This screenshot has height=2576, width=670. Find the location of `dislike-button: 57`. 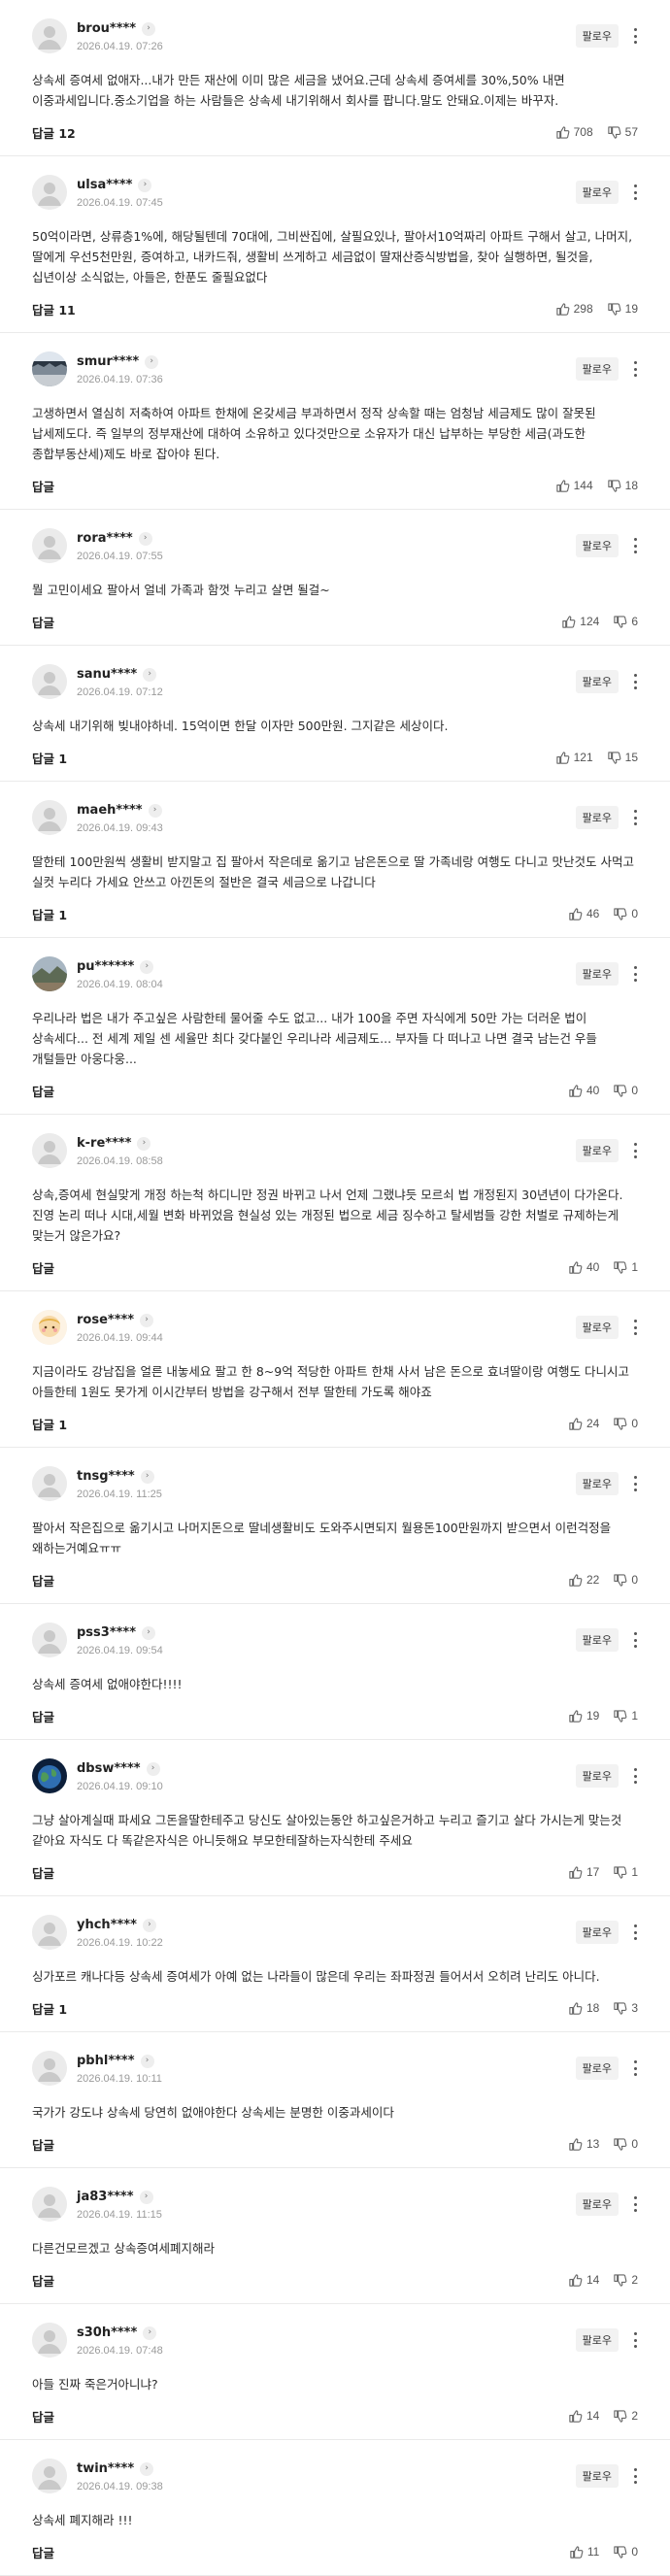

dislike-button: 57 is located at coordinates (622, 133).